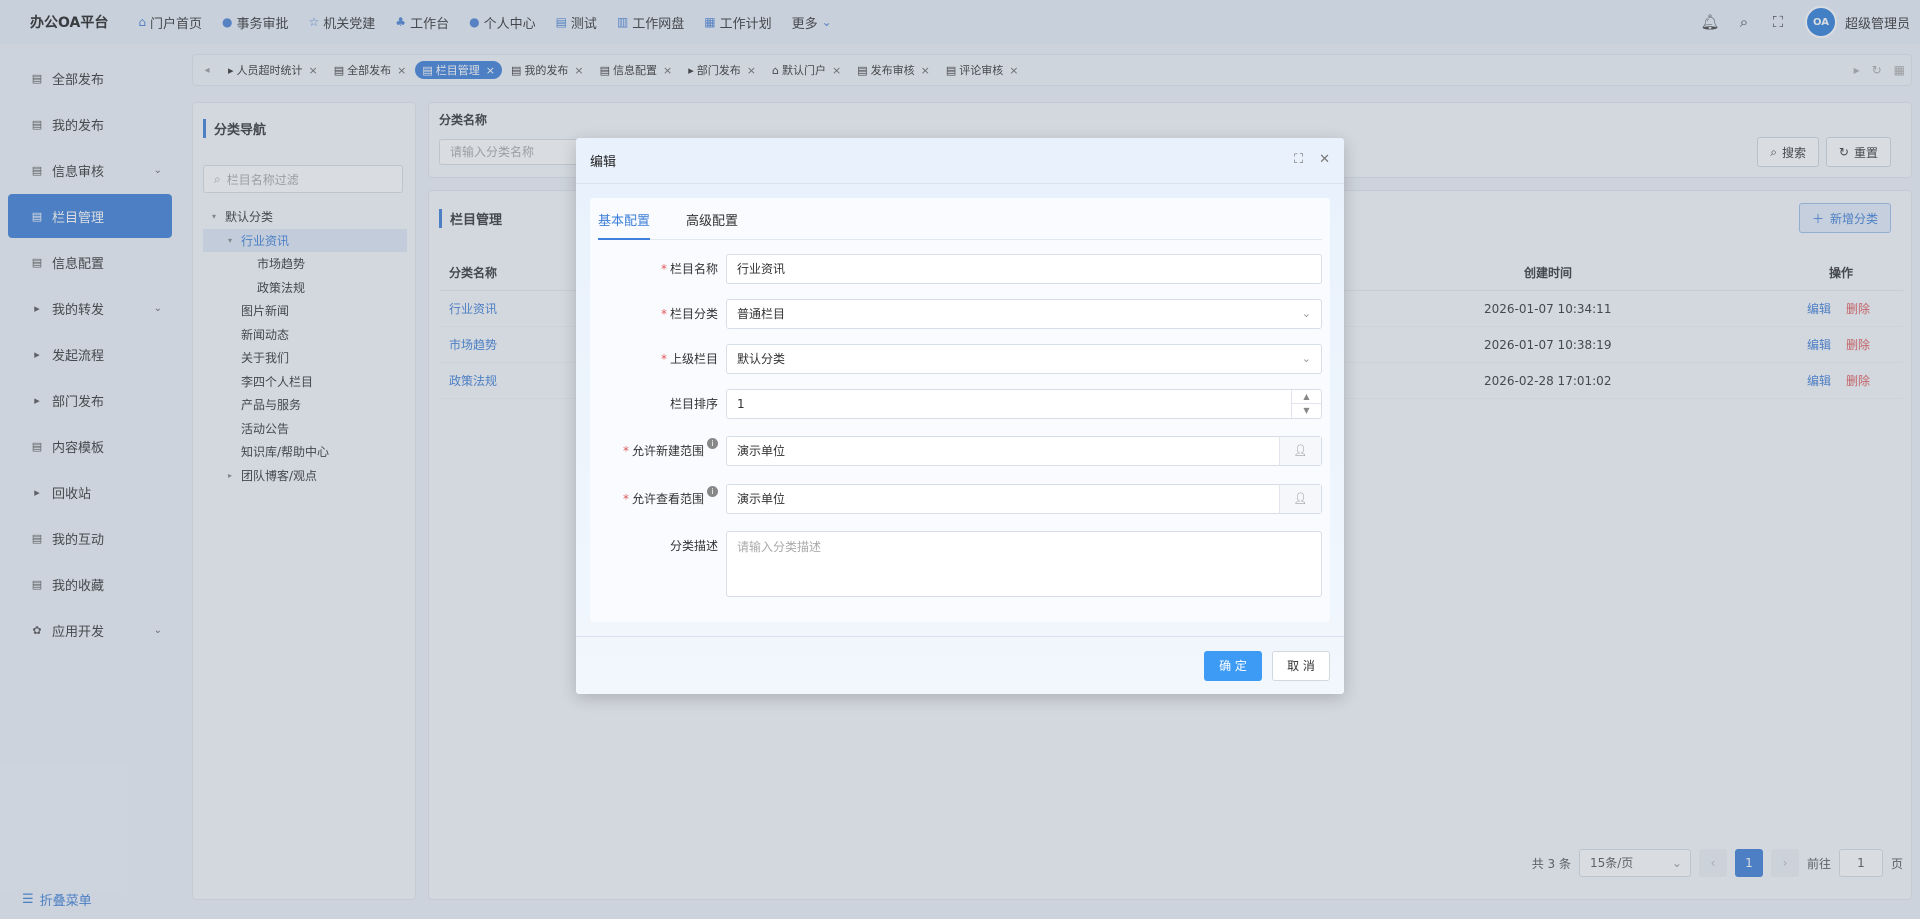 This screenshot has height=919, width=1920. Describe the element at coordinates (1301, 666) in the screenshot. I see `cancel-button: 取 消` at that location.